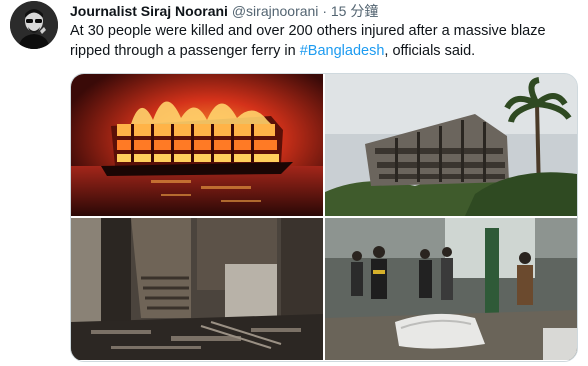  What do you see at coordinates (430, 51) in the screenshot?
I see `tweet-text-end: , officials said.` at bounding box center [430, 51].